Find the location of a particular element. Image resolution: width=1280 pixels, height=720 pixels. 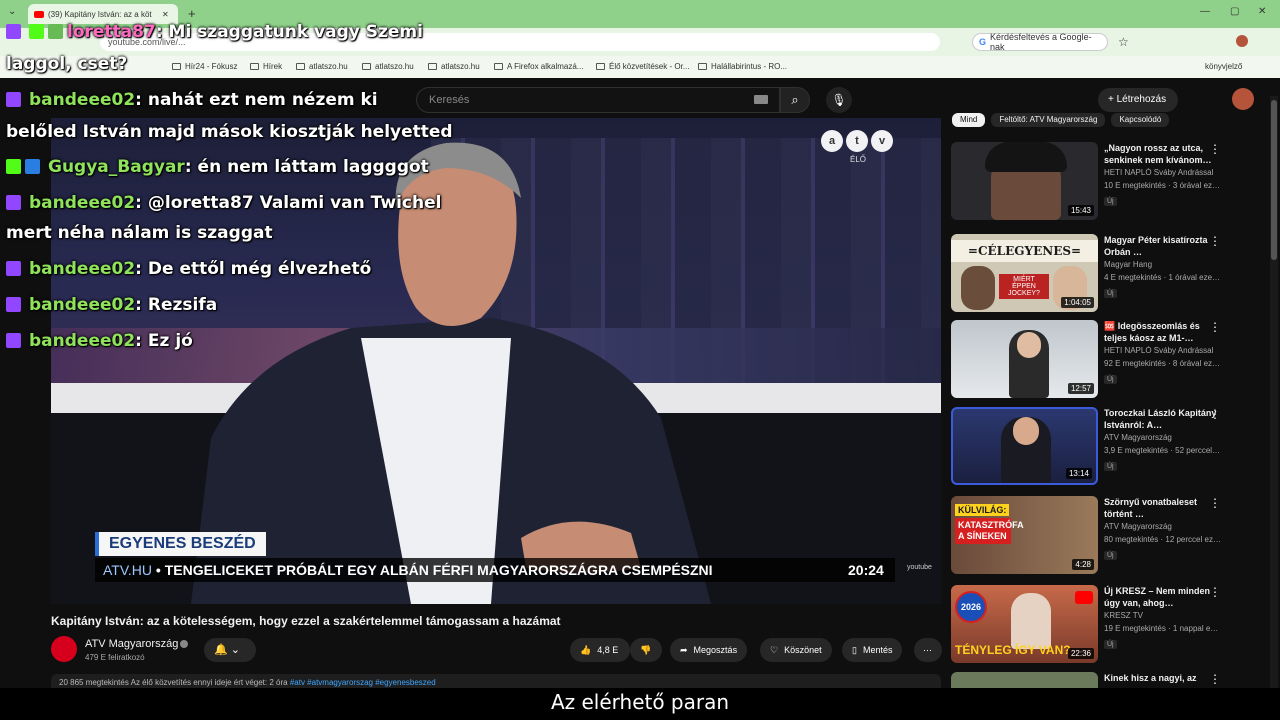

chat-message: Gugya_Bagyar: én nem láttam laggggot is located at coordinates (217, 167).